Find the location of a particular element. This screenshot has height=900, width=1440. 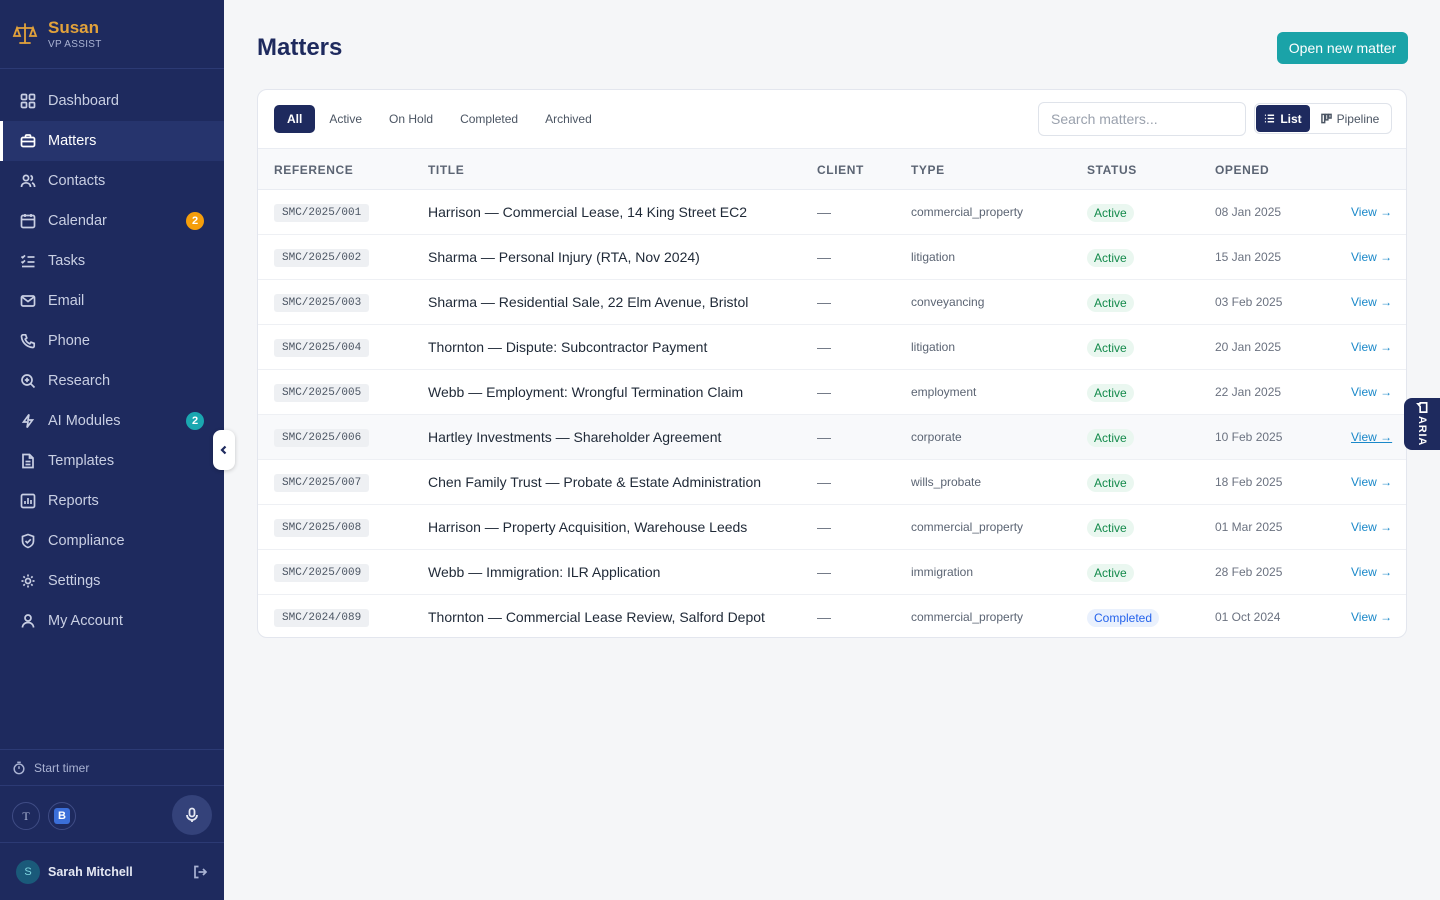

sidebar-item-compliance: Compliance is located at coordinates (112, 541).